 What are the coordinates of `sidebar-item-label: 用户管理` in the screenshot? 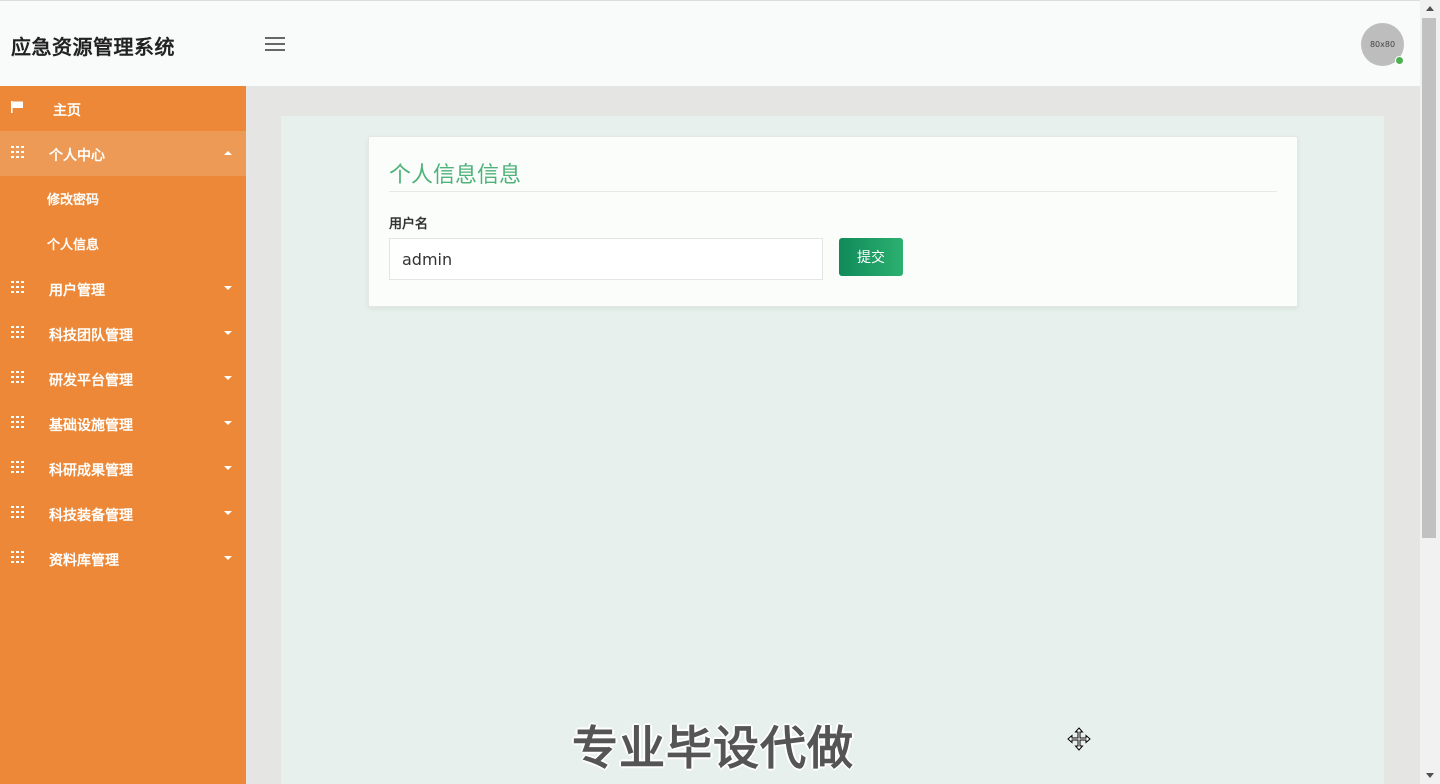 It's located at (77, 291).